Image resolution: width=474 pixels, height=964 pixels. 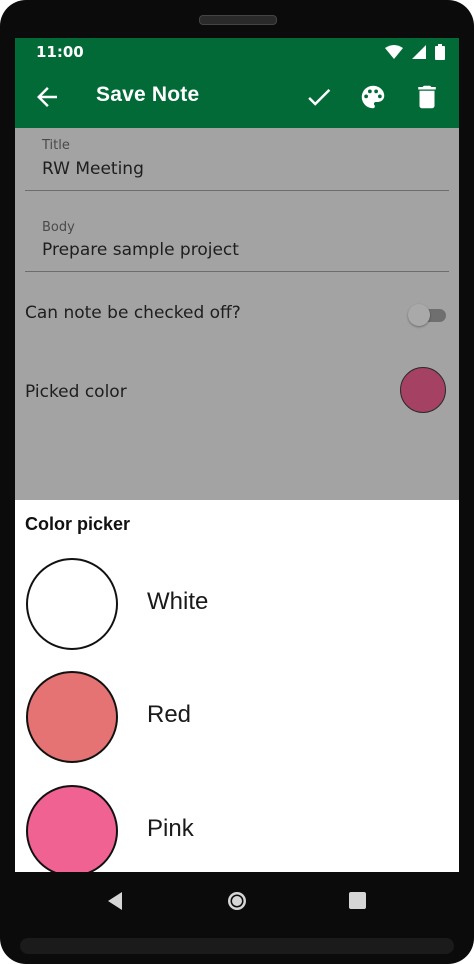 I want to click on color-picker-title: Color picker, so click(x=78, y=524).